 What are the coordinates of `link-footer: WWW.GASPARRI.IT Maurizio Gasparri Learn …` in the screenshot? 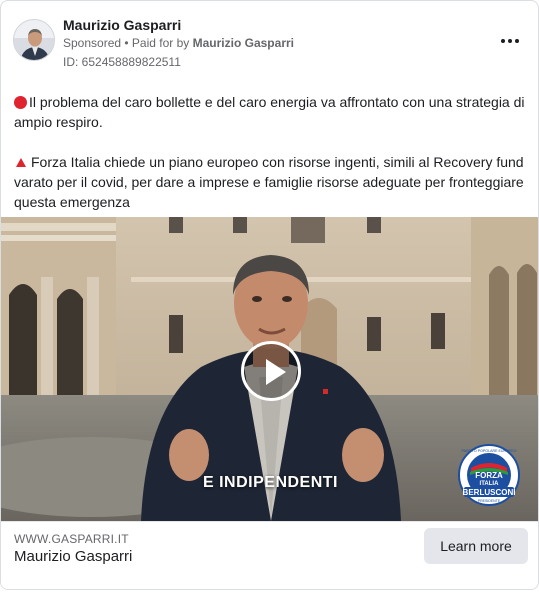 It's located at (269, 555).